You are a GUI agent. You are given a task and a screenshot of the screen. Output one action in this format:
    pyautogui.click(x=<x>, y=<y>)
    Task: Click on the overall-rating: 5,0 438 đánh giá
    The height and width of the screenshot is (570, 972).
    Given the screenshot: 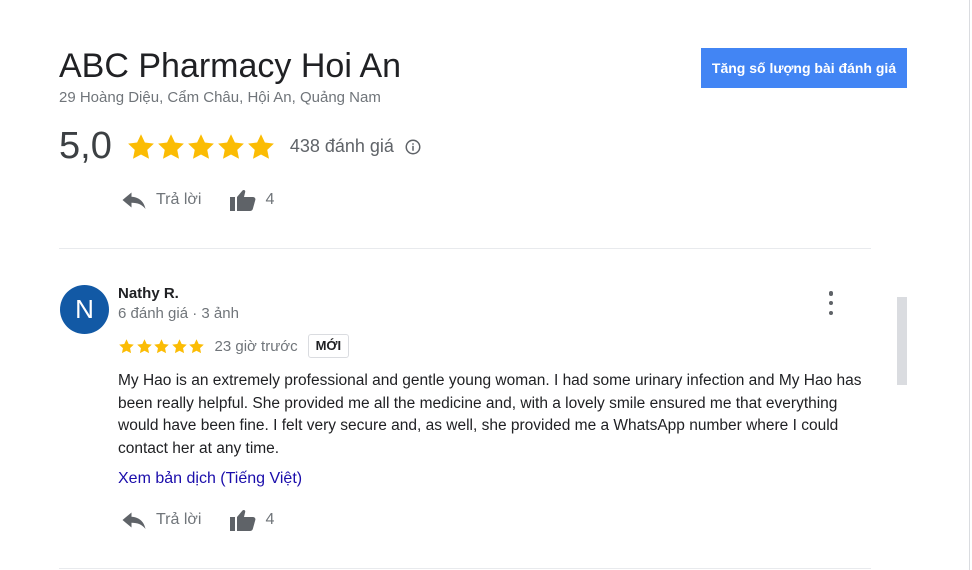 What is the action you would take?
    pyautogui.click(x=240, y=146)
    